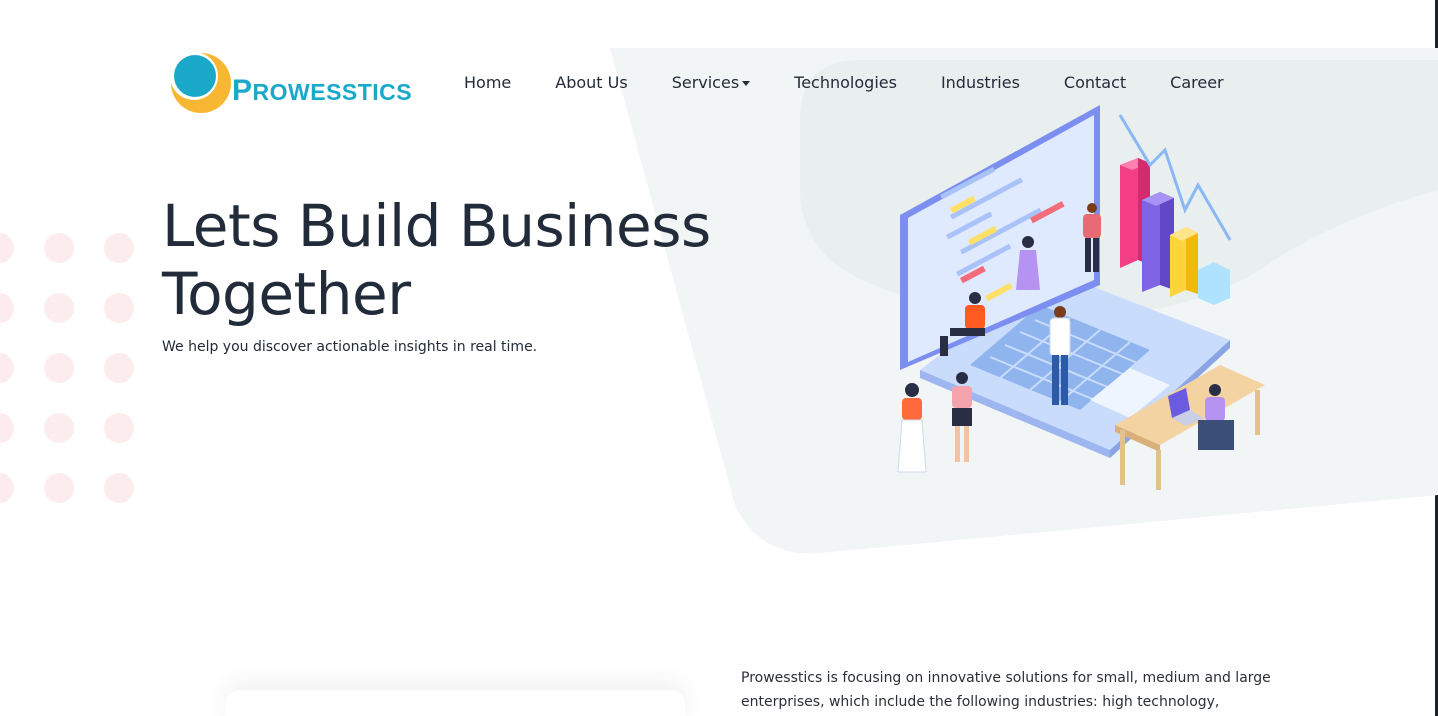 This screenshot has width=1438, height=716. I want to click on nav-services: Services, so click(711, 82).